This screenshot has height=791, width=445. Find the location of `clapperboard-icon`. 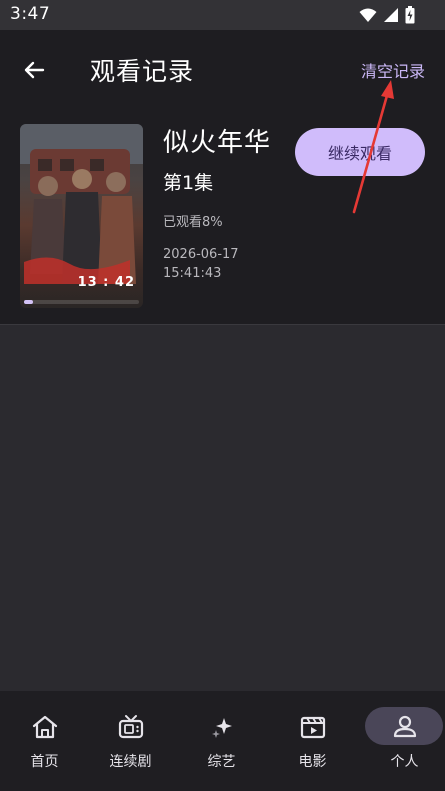

clapperboard-icon is located at coordinates (313, 727).